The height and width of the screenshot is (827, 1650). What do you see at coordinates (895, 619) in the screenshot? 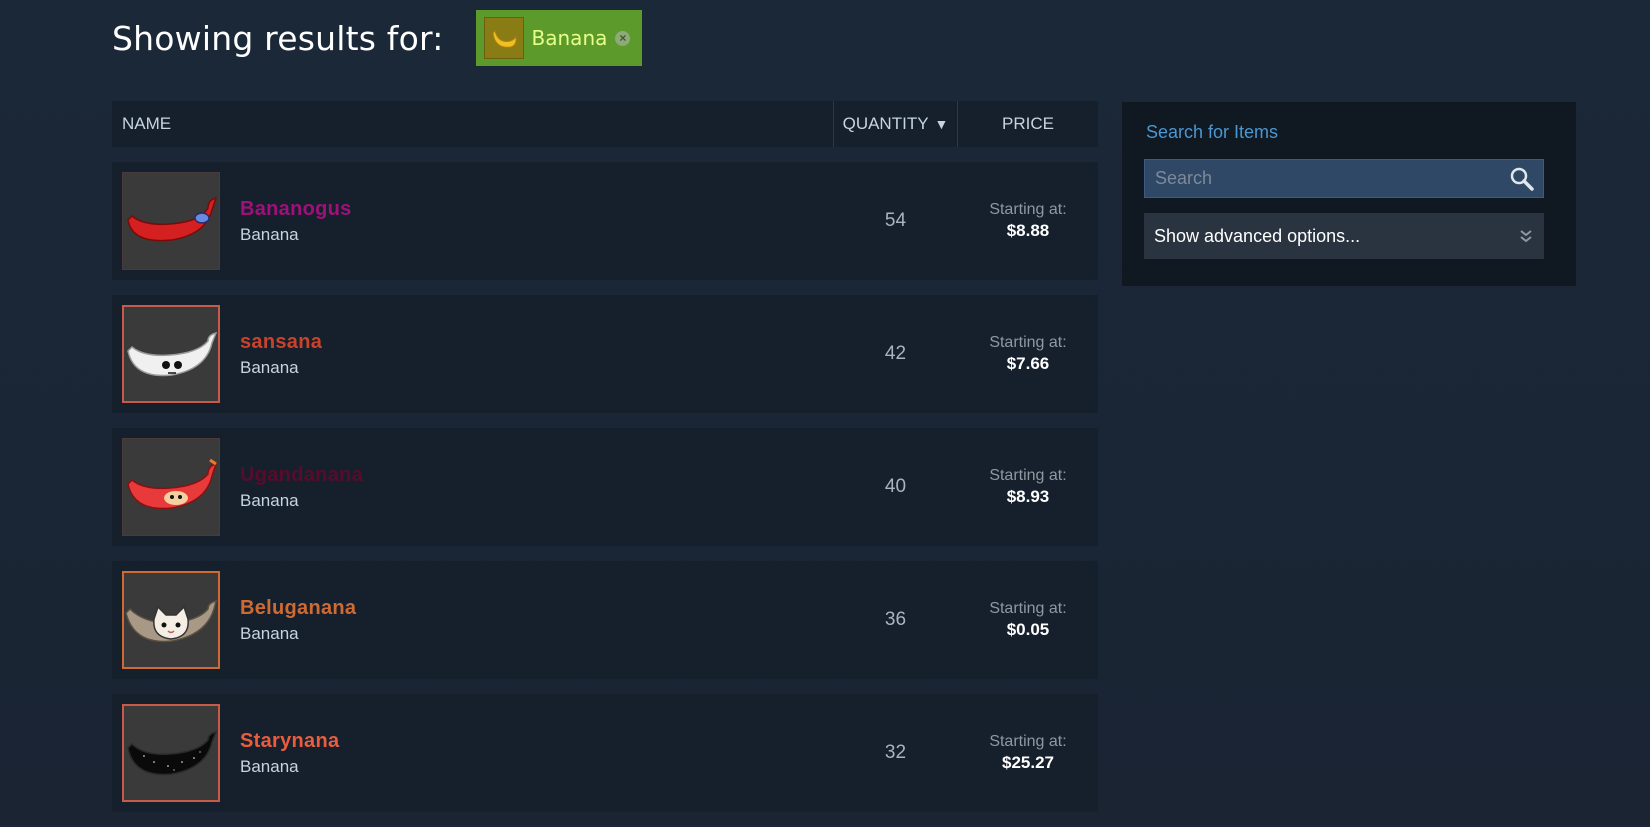
I see `item-quantity: 36` at bounding box center [895, 619].